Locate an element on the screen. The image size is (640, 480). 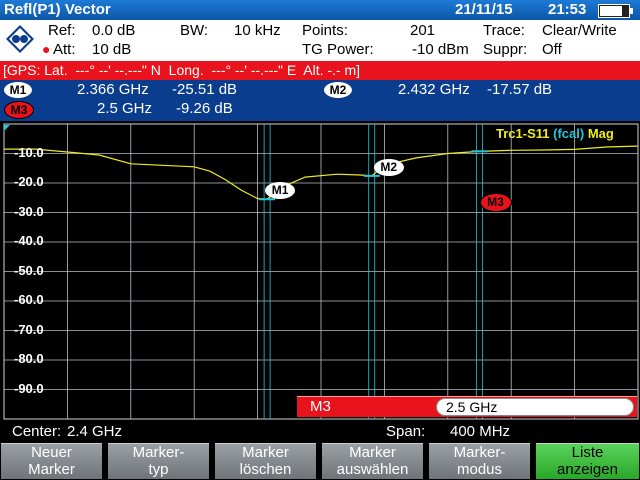
y-tick-label: -20.0 is located at coordinates (29, 181).